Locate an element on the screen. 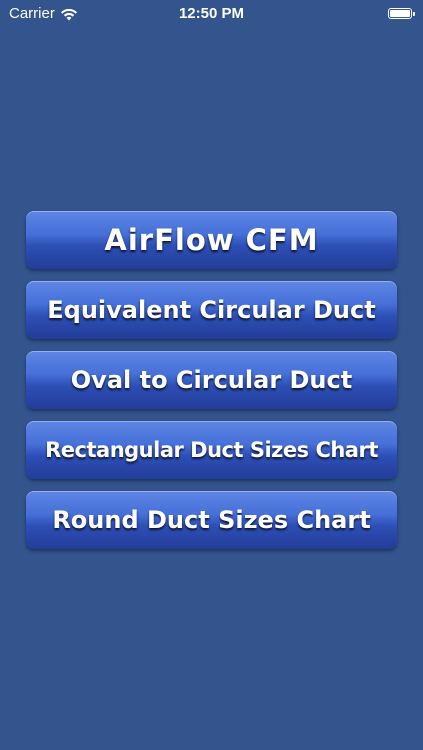 The height and width of the screenshot is (750, 423). round-duct-sizes-chart-button: Round Duct Sizes Chart is located at coordinates (211, 520).